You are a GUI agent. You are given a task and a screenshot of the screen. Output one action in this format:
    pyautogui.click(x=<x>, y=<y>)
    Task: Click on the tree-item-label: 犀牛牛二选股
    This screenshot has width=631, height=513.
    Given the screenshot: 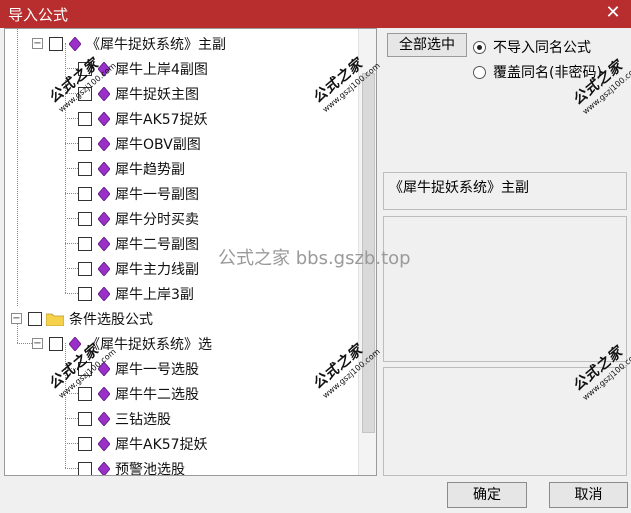 What is the action you would take?
    pyautogui.click(x=157, y=394)
    